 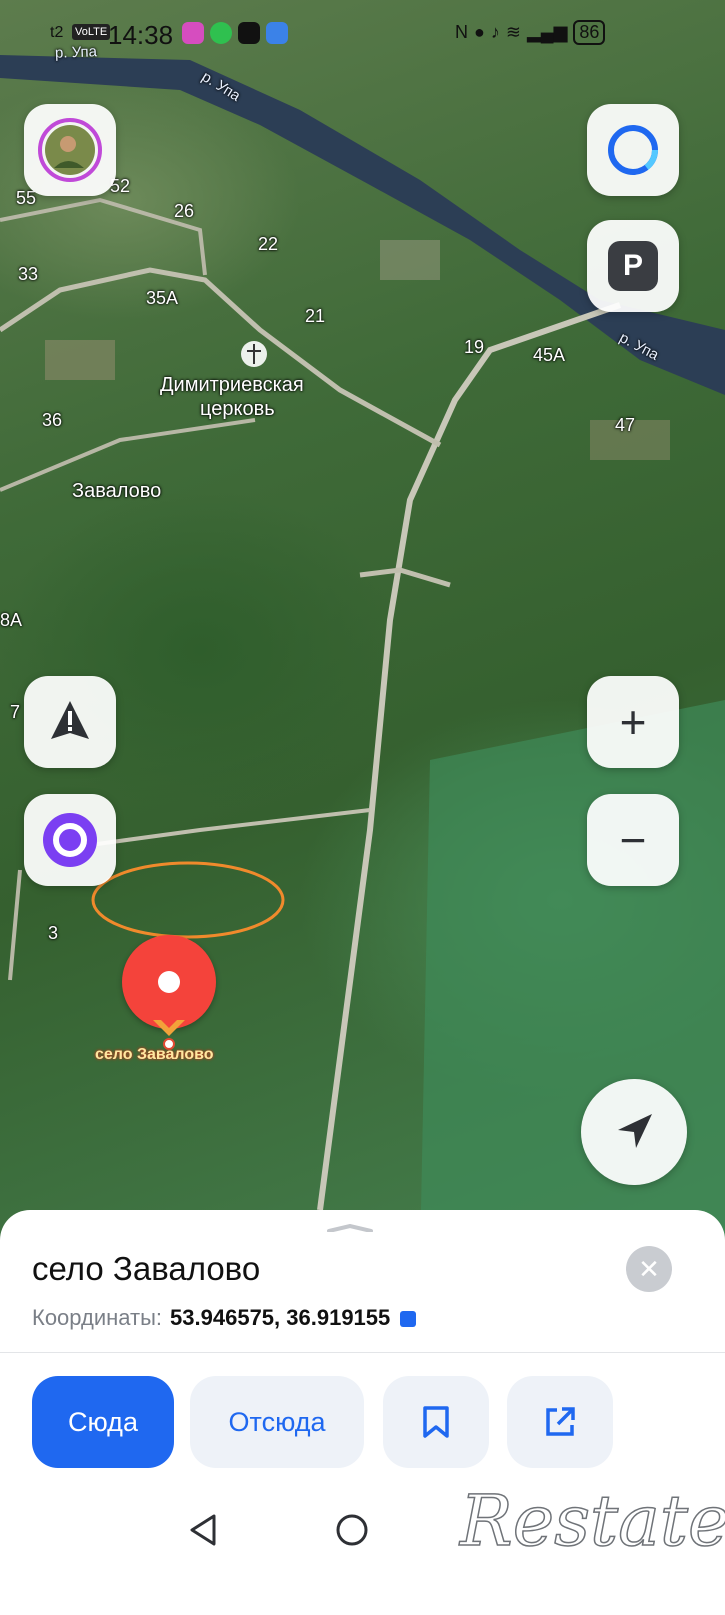 I want to click on house-number: 36, so click(x=52, y=420).